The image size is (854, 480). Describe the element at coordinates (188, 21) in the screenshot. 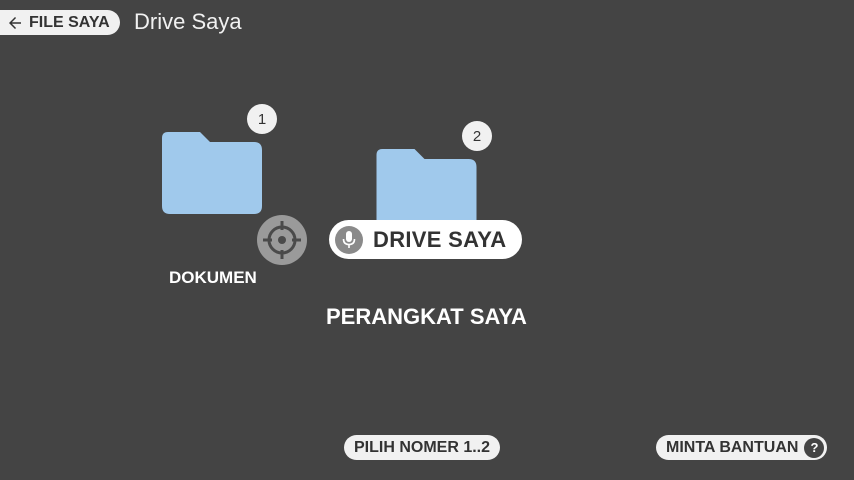

I see `page-title: Drive Saya` at that location.